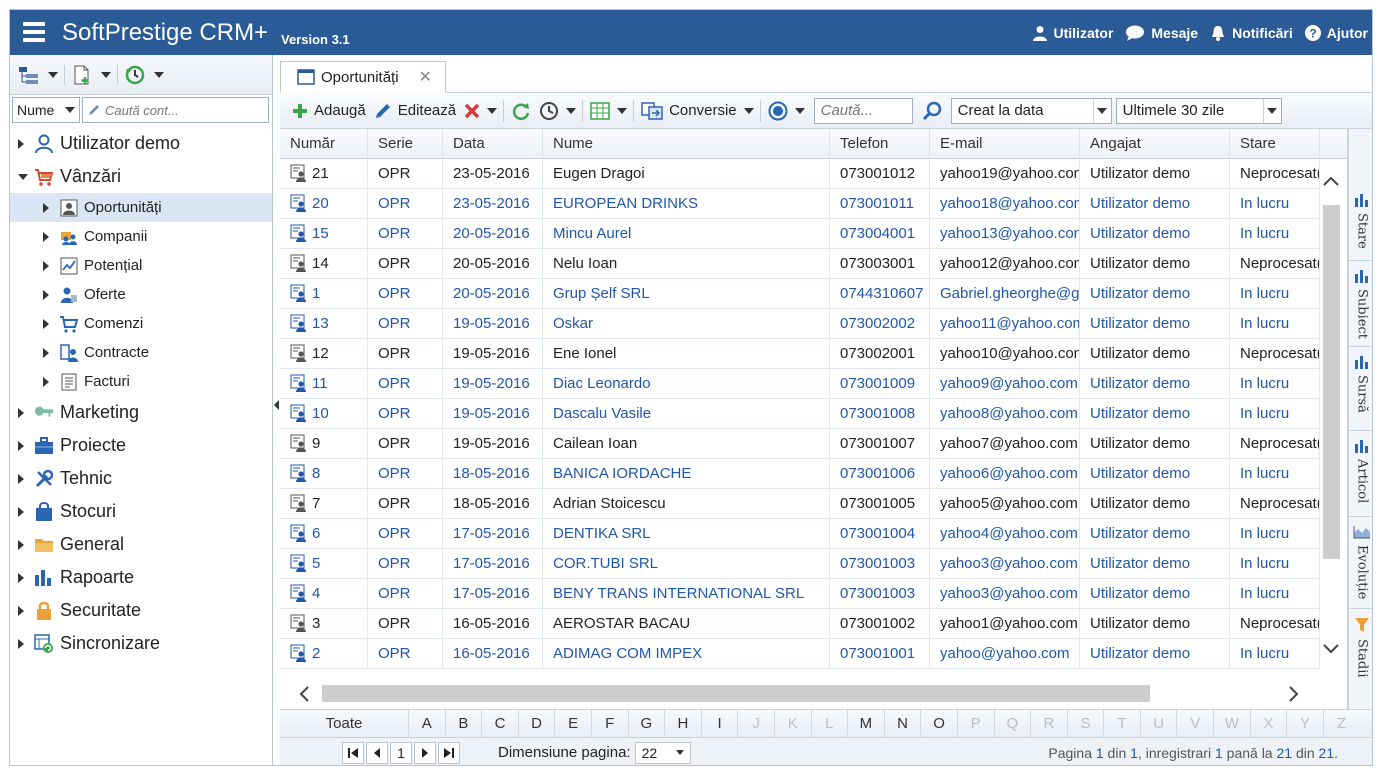 This screenshot has width=1381, height=774. Describe the element at coordinates (324, 174) in the screenshot. I see `cell-number: 21` at that location.